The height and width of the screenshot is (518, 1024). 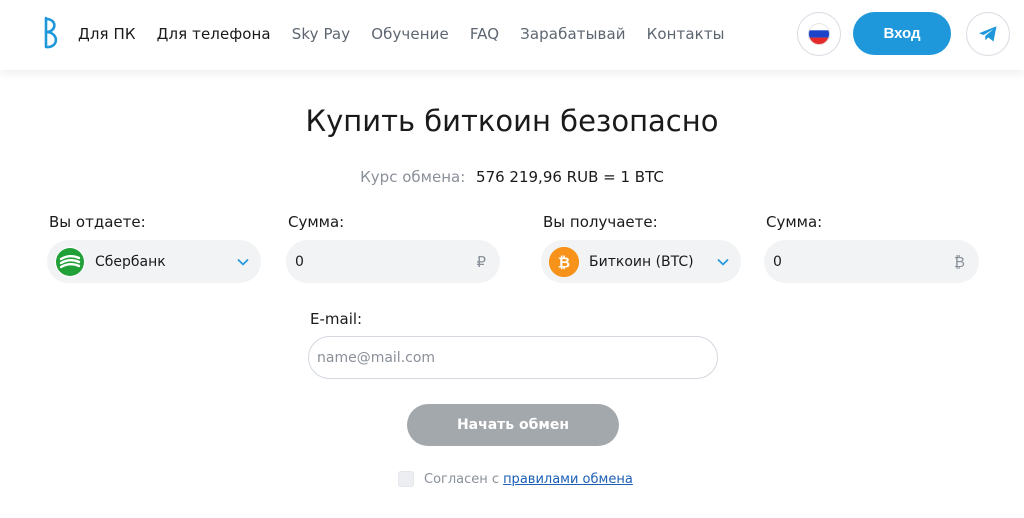 What do you see at coordinates (686, 34) in the screenshot?
I see `nav-link-contacts: Контакты` at bounding box center [686, 34].